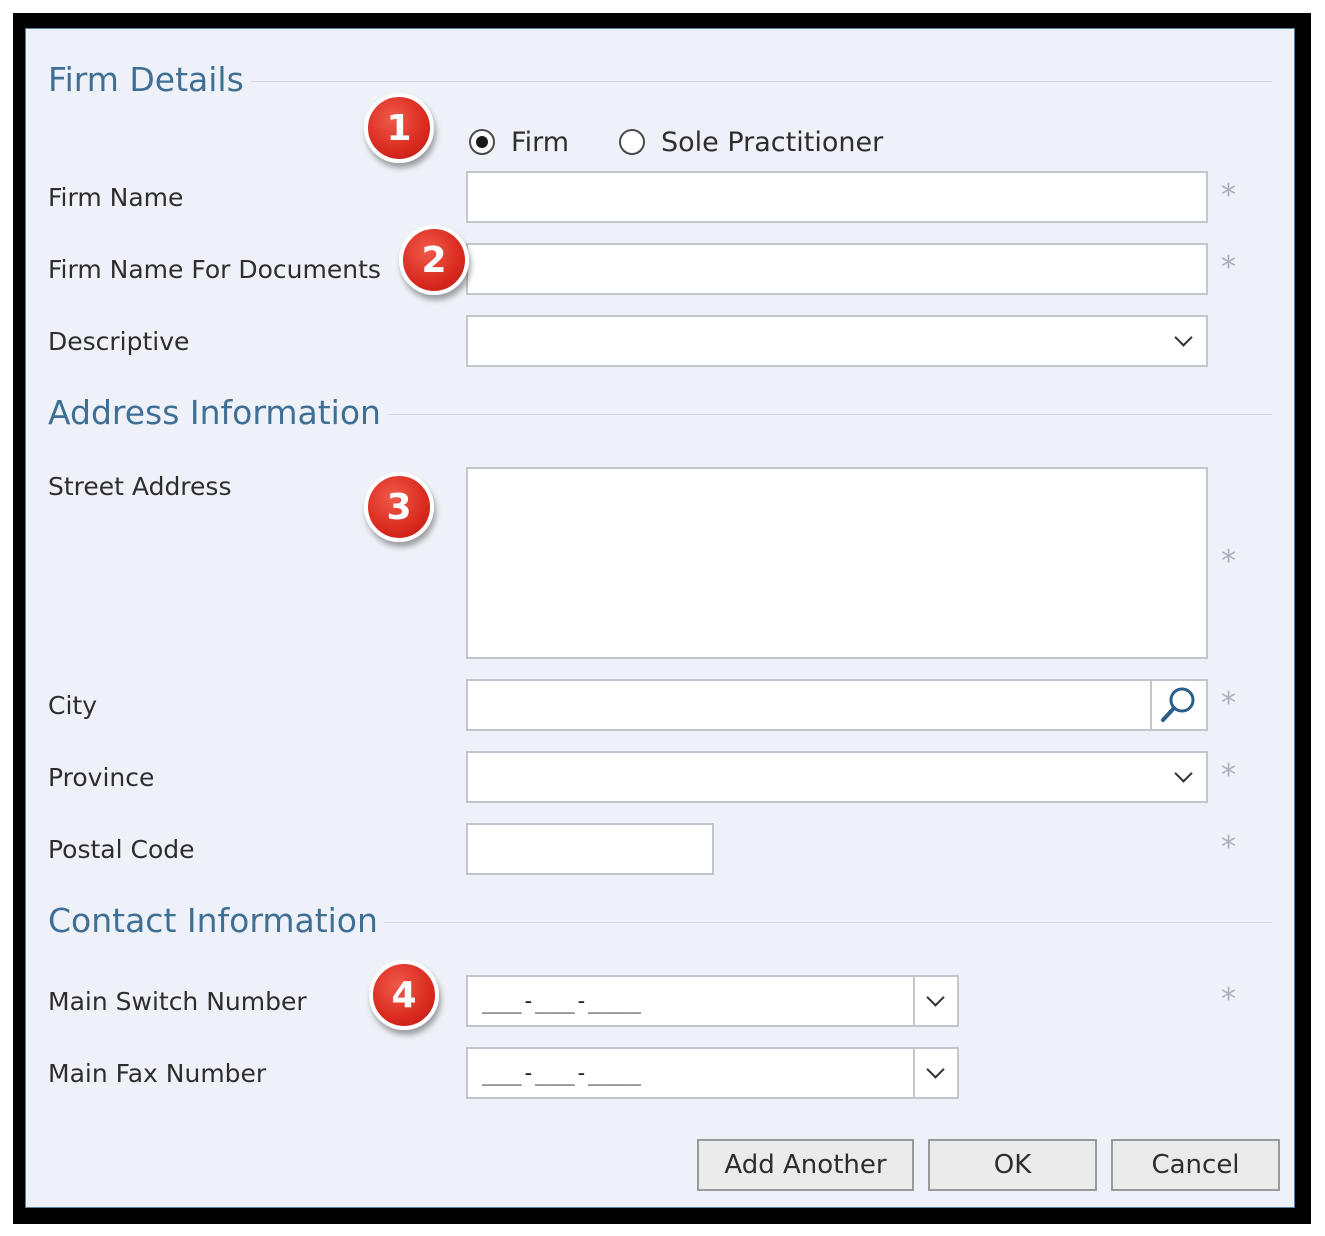  I want to click on main-switch-number-dropdown, so click(935, 1001).